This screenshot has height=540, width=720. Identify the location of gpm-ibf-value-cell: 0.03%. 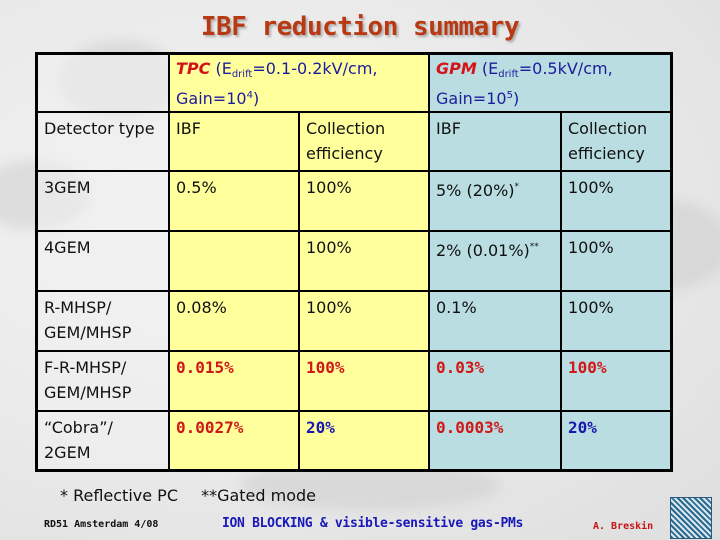
(495, 380).